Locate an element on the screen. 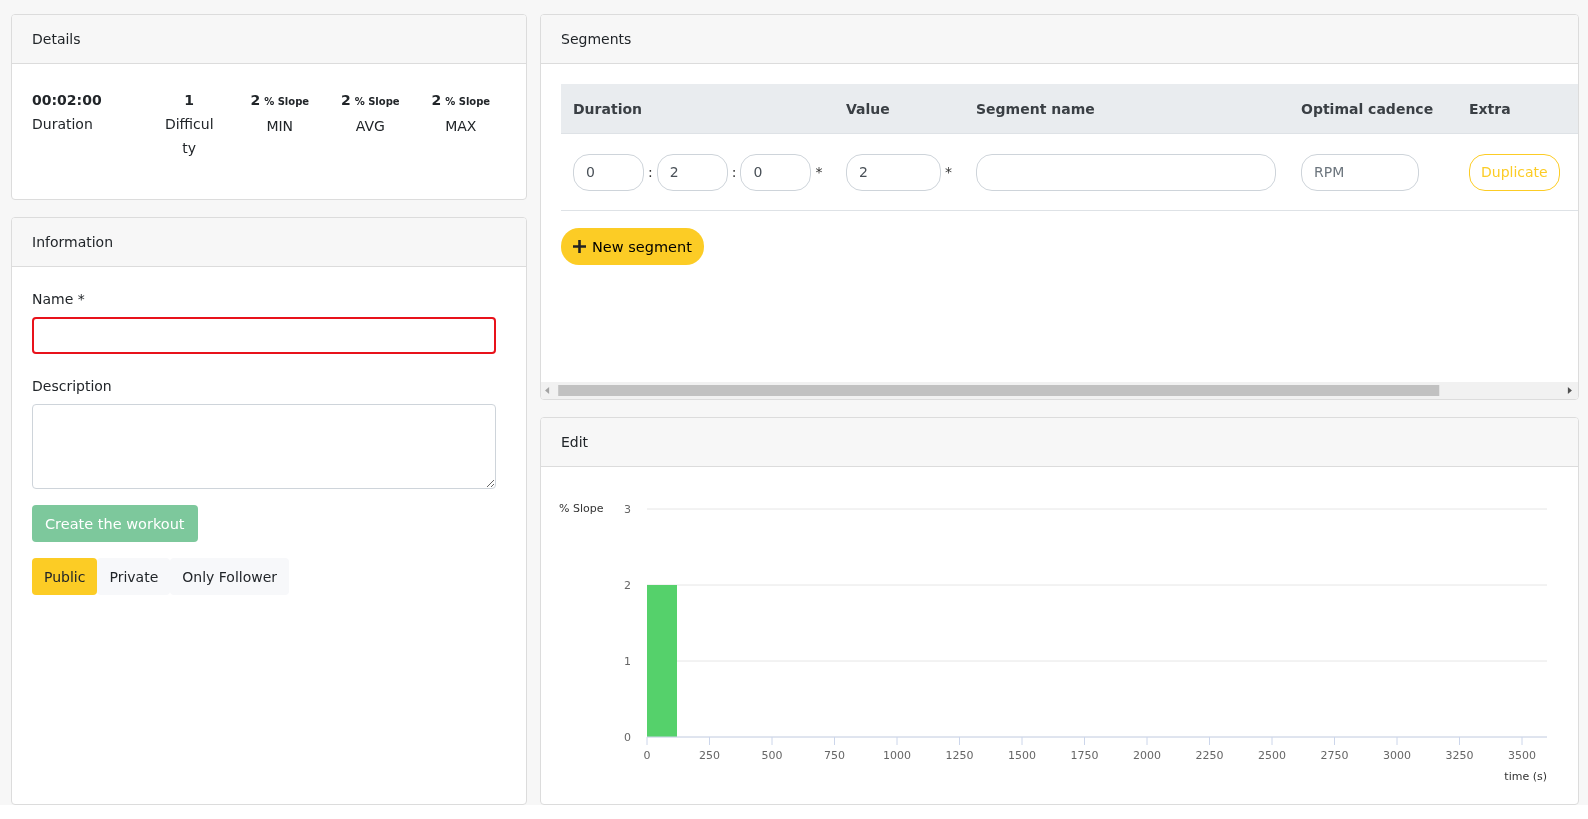 Image resolution: width=1588 pixels, height=819 pixels. x-tick-label: 250 is located at coordinates (709, 755).